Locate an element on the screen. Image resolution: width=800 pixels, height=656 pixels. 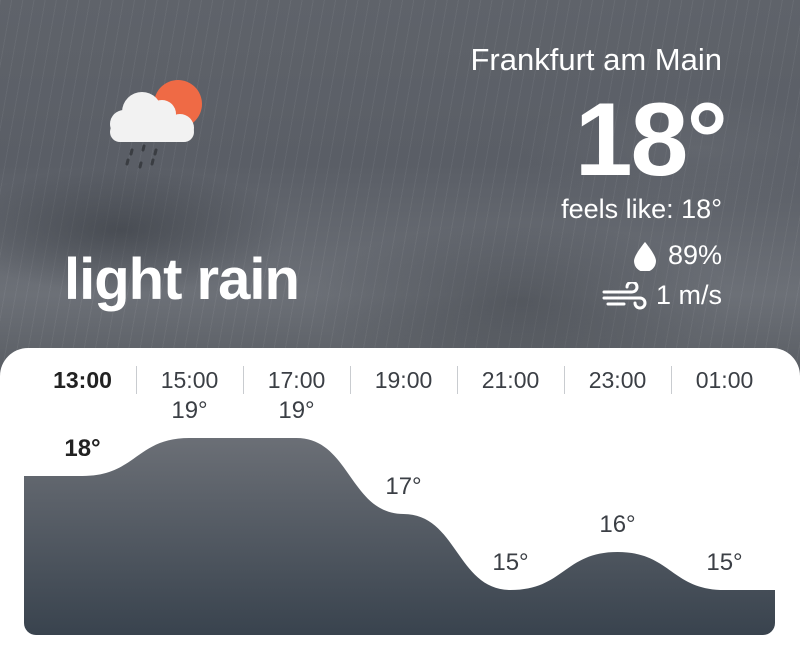
hourly-time-tabs: 13:00 15:00 17:00 19:00 21:00 23:00 01:00 is located at coordinates (400, 380).